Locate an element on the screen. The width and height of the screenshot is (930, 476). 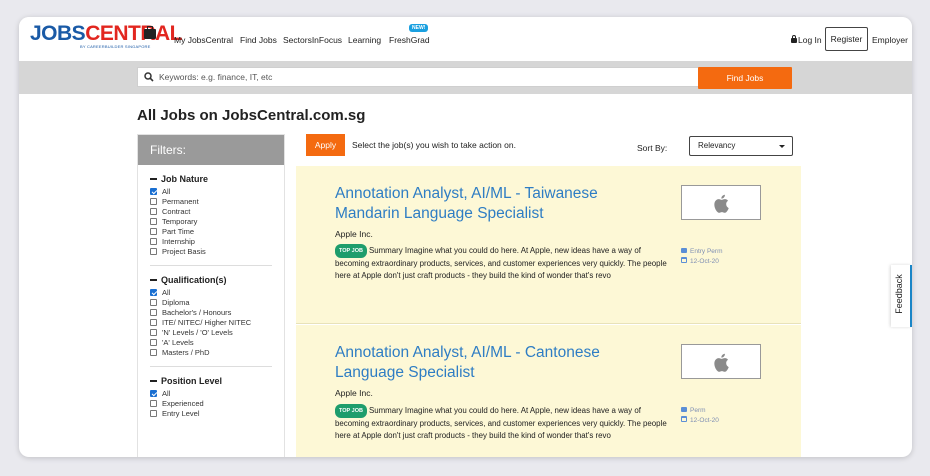
register-button: Register is located at coordinates (846, 39).